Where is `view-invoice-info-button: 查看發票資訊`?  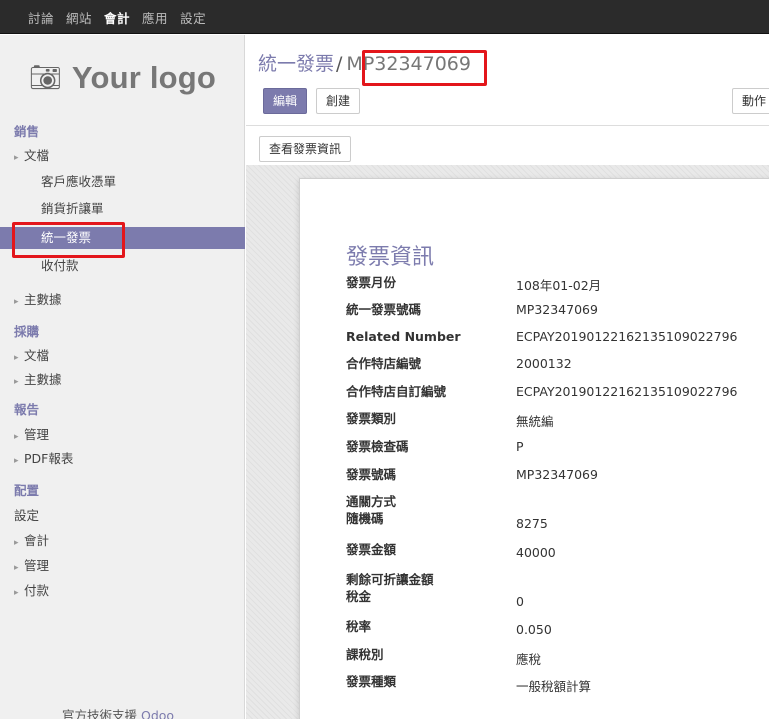 view-invoice-info-button: 查看發票資訊 is located at coordinates (305, 149).